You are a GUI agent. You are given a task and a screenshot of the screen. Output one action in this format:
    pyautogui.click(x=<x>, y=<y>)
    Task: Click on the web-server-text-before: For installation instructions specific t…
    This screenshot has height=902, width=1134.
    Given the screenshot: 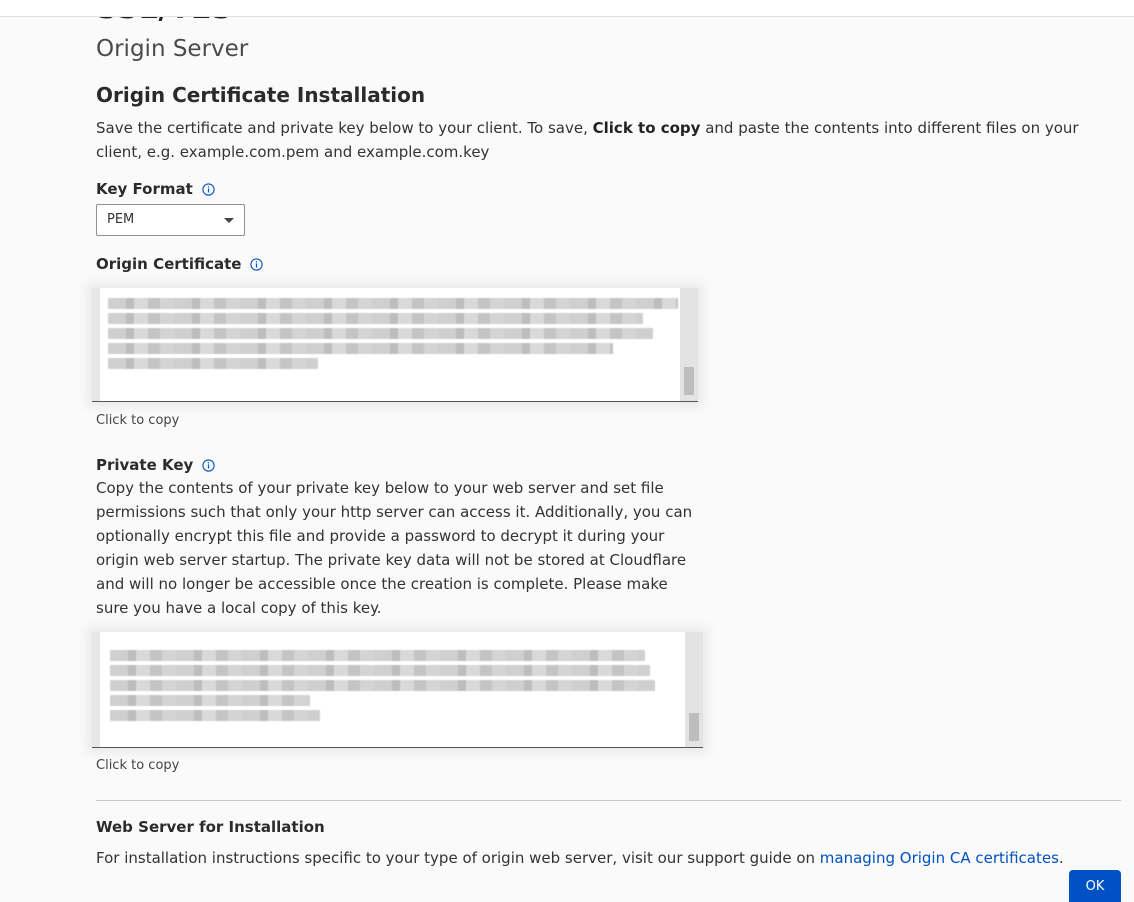 What is the action you would take?
    pyautogui.click(x=458, y=858)
    